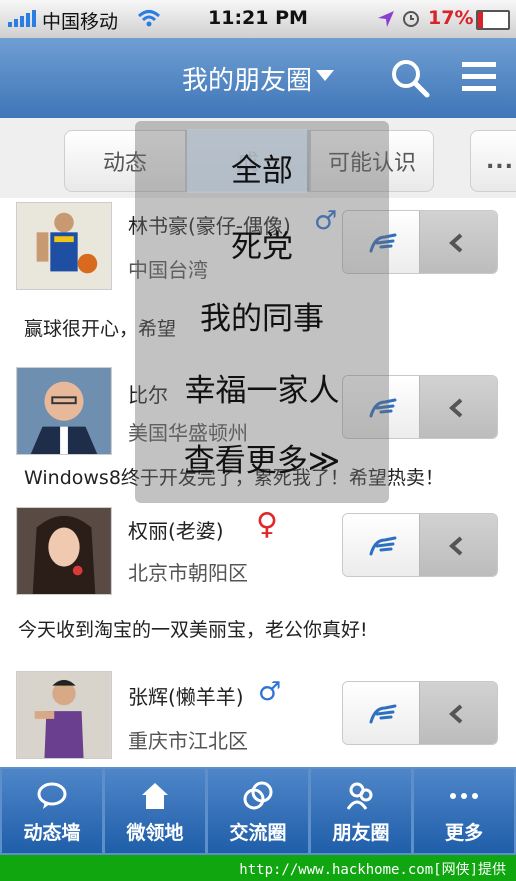 This screenshot has width=516, height=881. I want to click on chat-bubble-icon, so click(52, 795).